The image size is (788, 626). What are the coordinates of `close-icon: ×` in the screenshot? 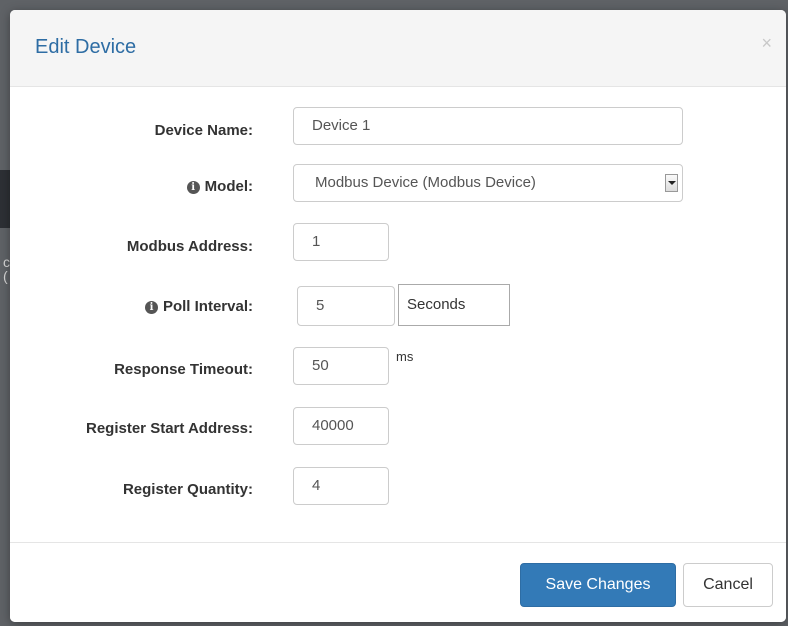 It's located at (766, 43).